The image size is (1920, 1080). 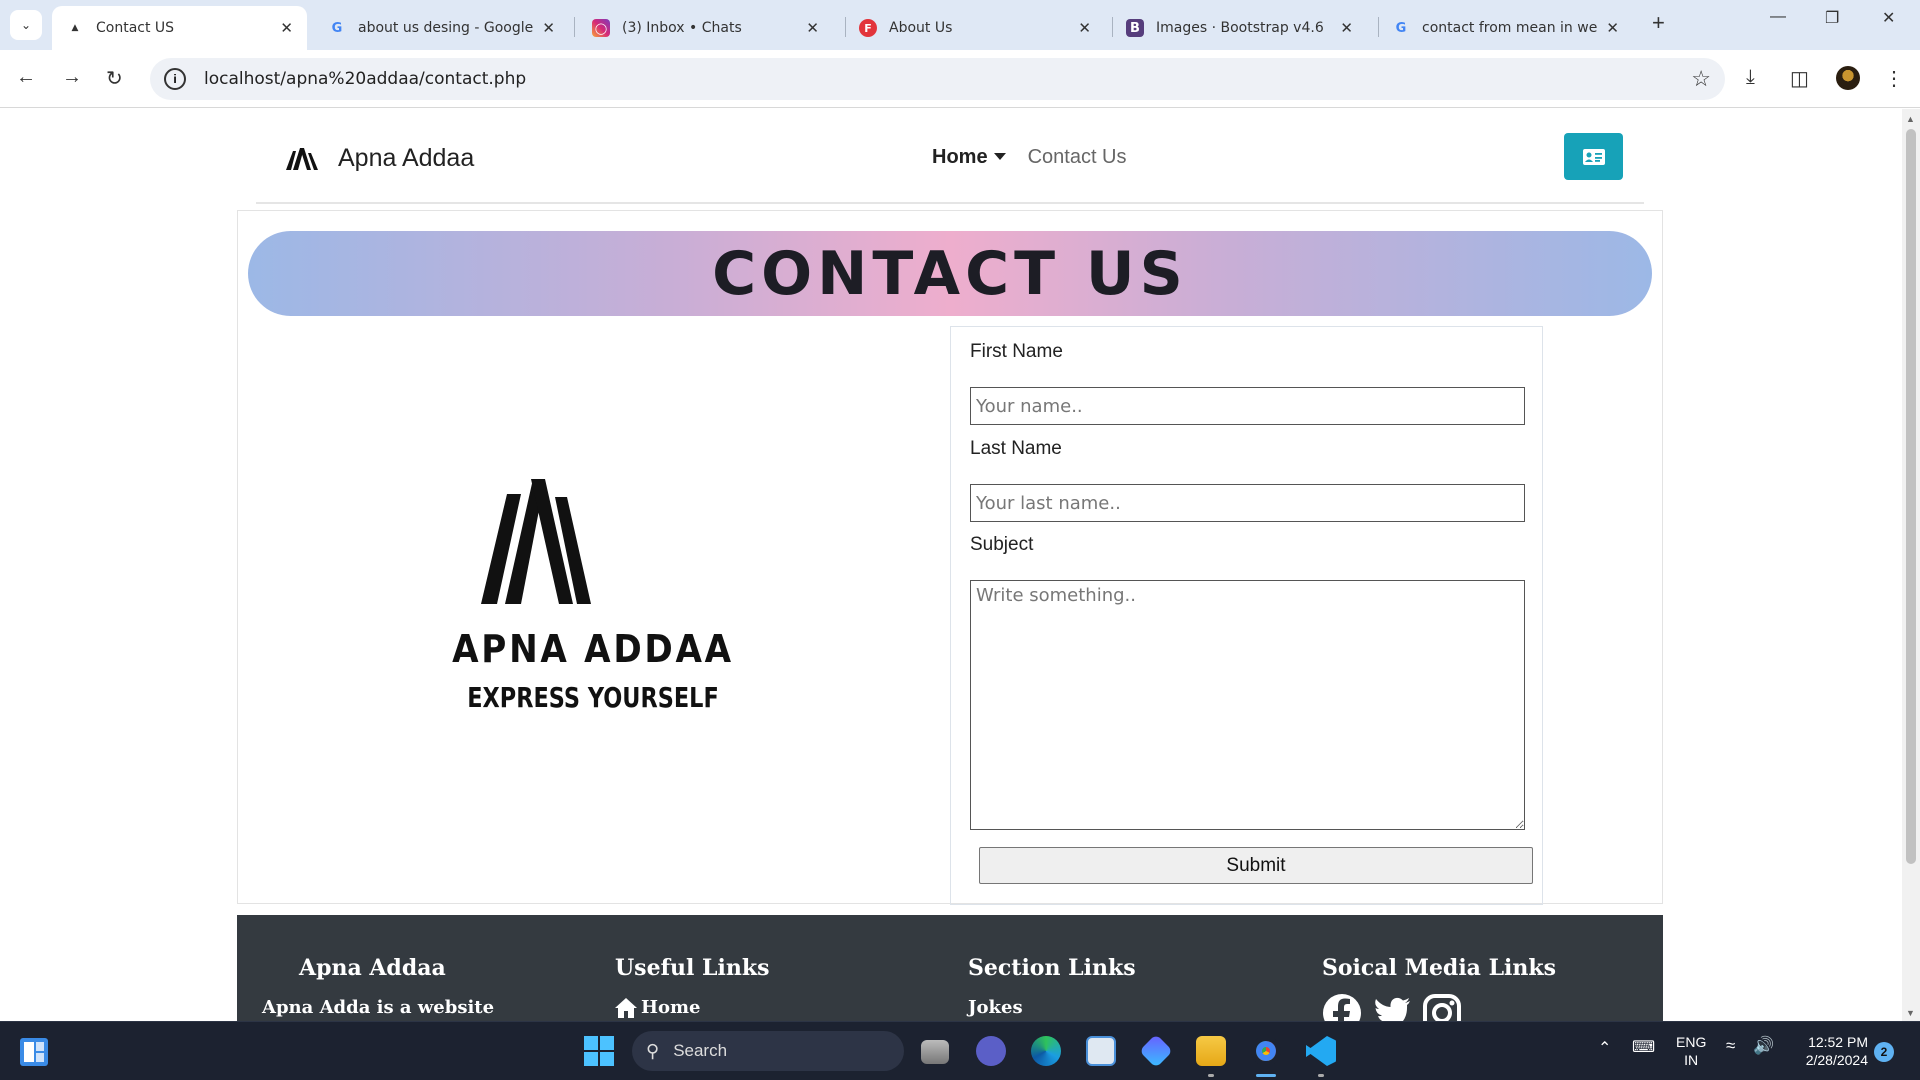 I want to click on first-name-label: First Name, so click(x=1016, y=351).